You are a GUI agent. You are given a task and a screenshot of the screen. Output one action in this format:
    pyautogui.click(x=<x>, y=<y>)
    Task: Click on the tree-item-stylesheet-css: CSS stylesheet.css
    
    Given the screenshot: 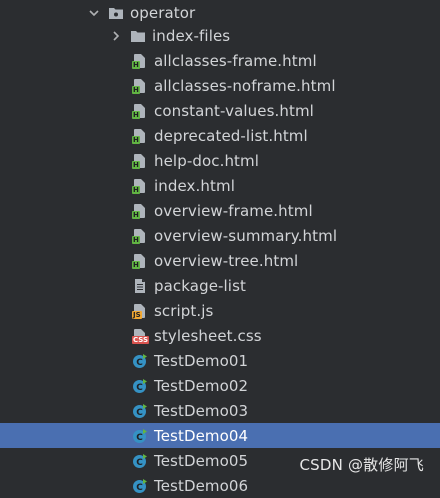 What is the action you would take?
    pyautogui.click(x=220, y=335)
    